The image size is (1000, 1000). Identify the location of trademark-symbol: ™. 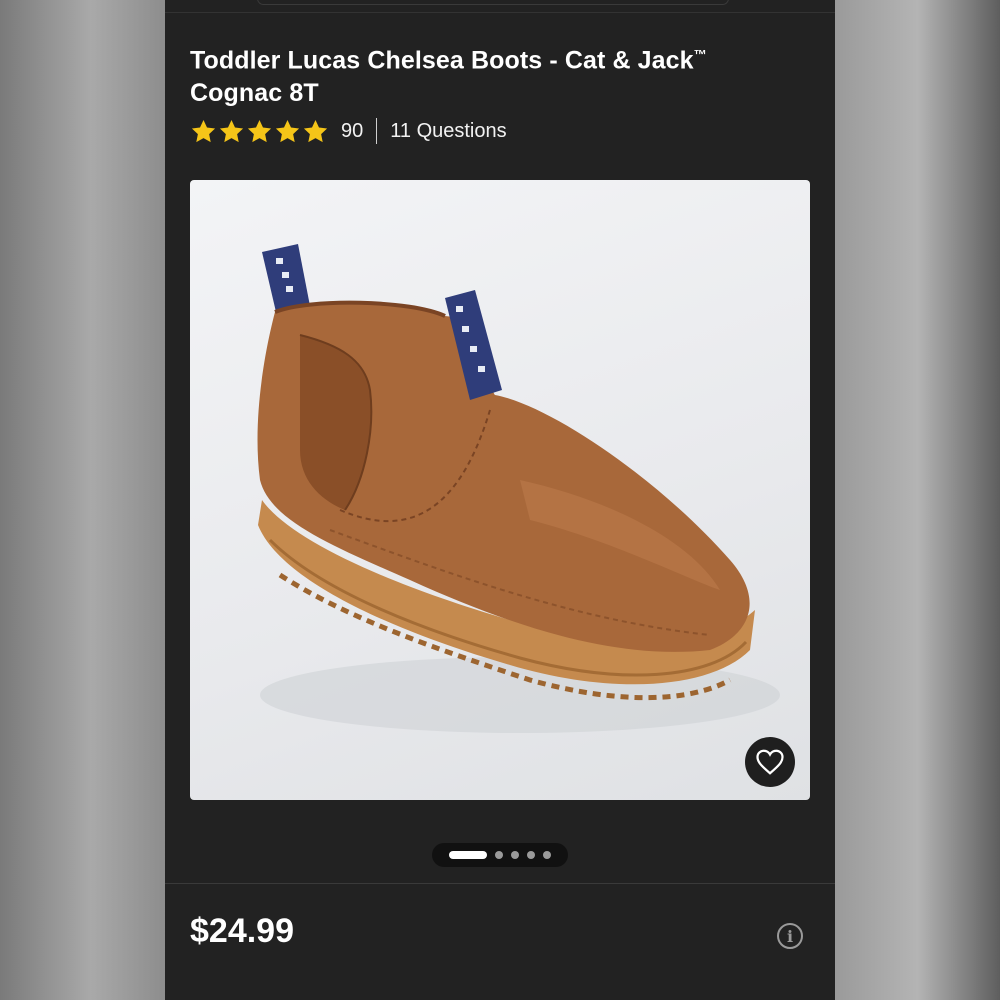
(700, 54).